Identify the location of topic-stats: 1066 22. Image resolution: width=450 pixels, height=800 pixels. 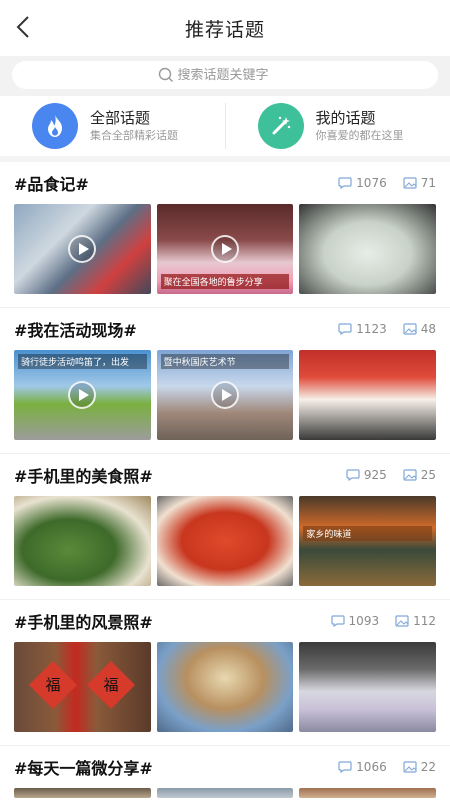
(387, 767).